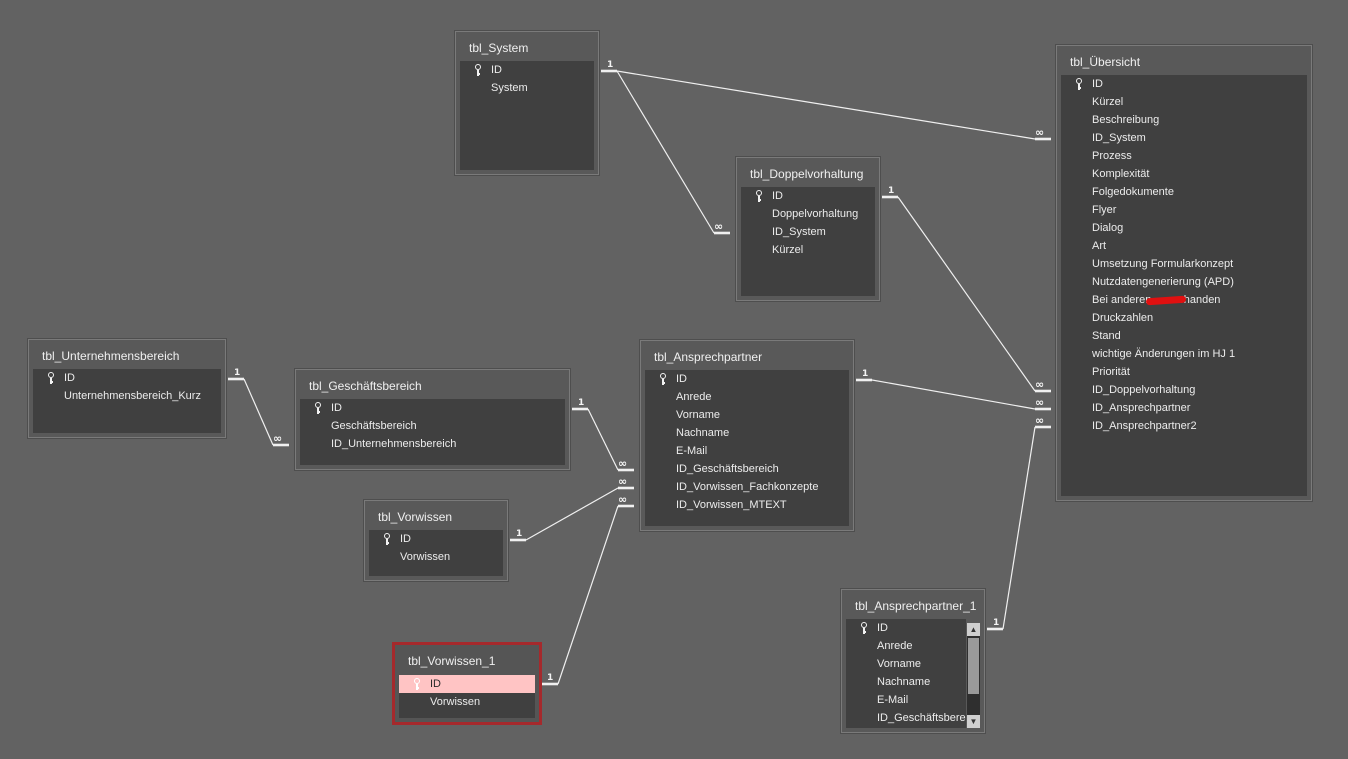 This screenshot has height=759, width=1348. What do you see at coordinates (1184, 318) in the screenshot?
I see `field-row: Druckzahlen` at bounding box center [1184, 318].